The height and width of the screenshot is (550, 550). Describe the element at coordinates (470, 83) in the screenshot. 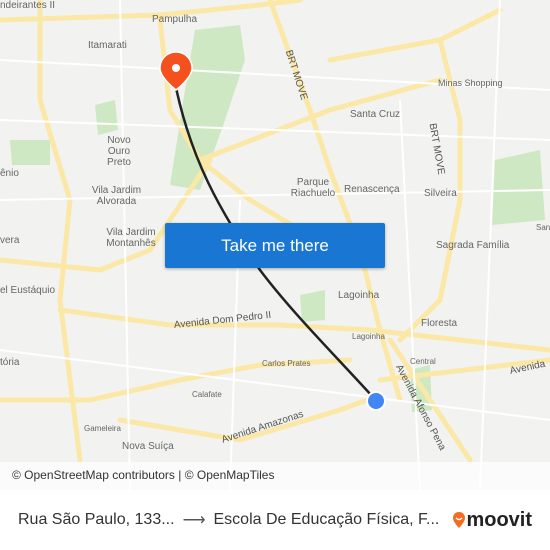

I see `map-label: Minas Shopping` at that location.